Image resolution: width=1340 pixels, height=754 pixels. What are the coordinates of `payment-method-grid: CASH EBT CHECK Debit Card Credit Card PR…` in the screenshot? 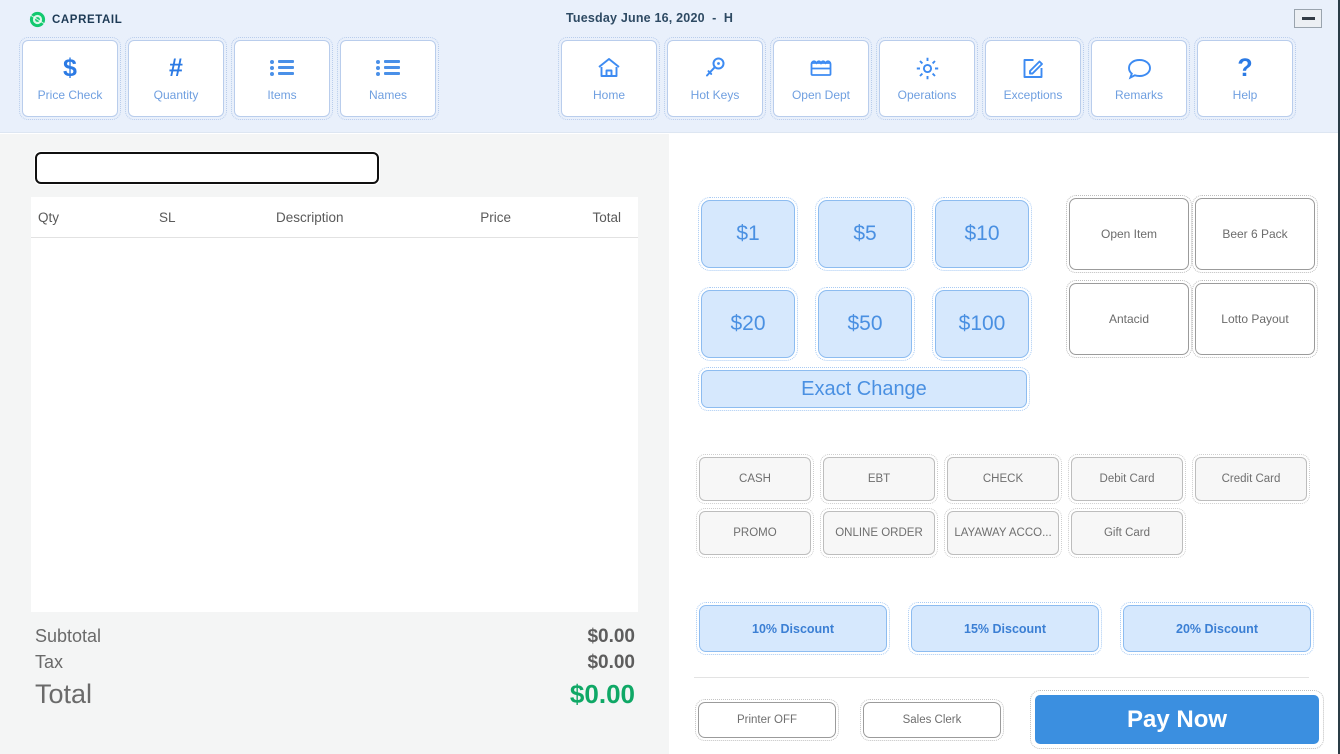 It's located at (1003, 506).